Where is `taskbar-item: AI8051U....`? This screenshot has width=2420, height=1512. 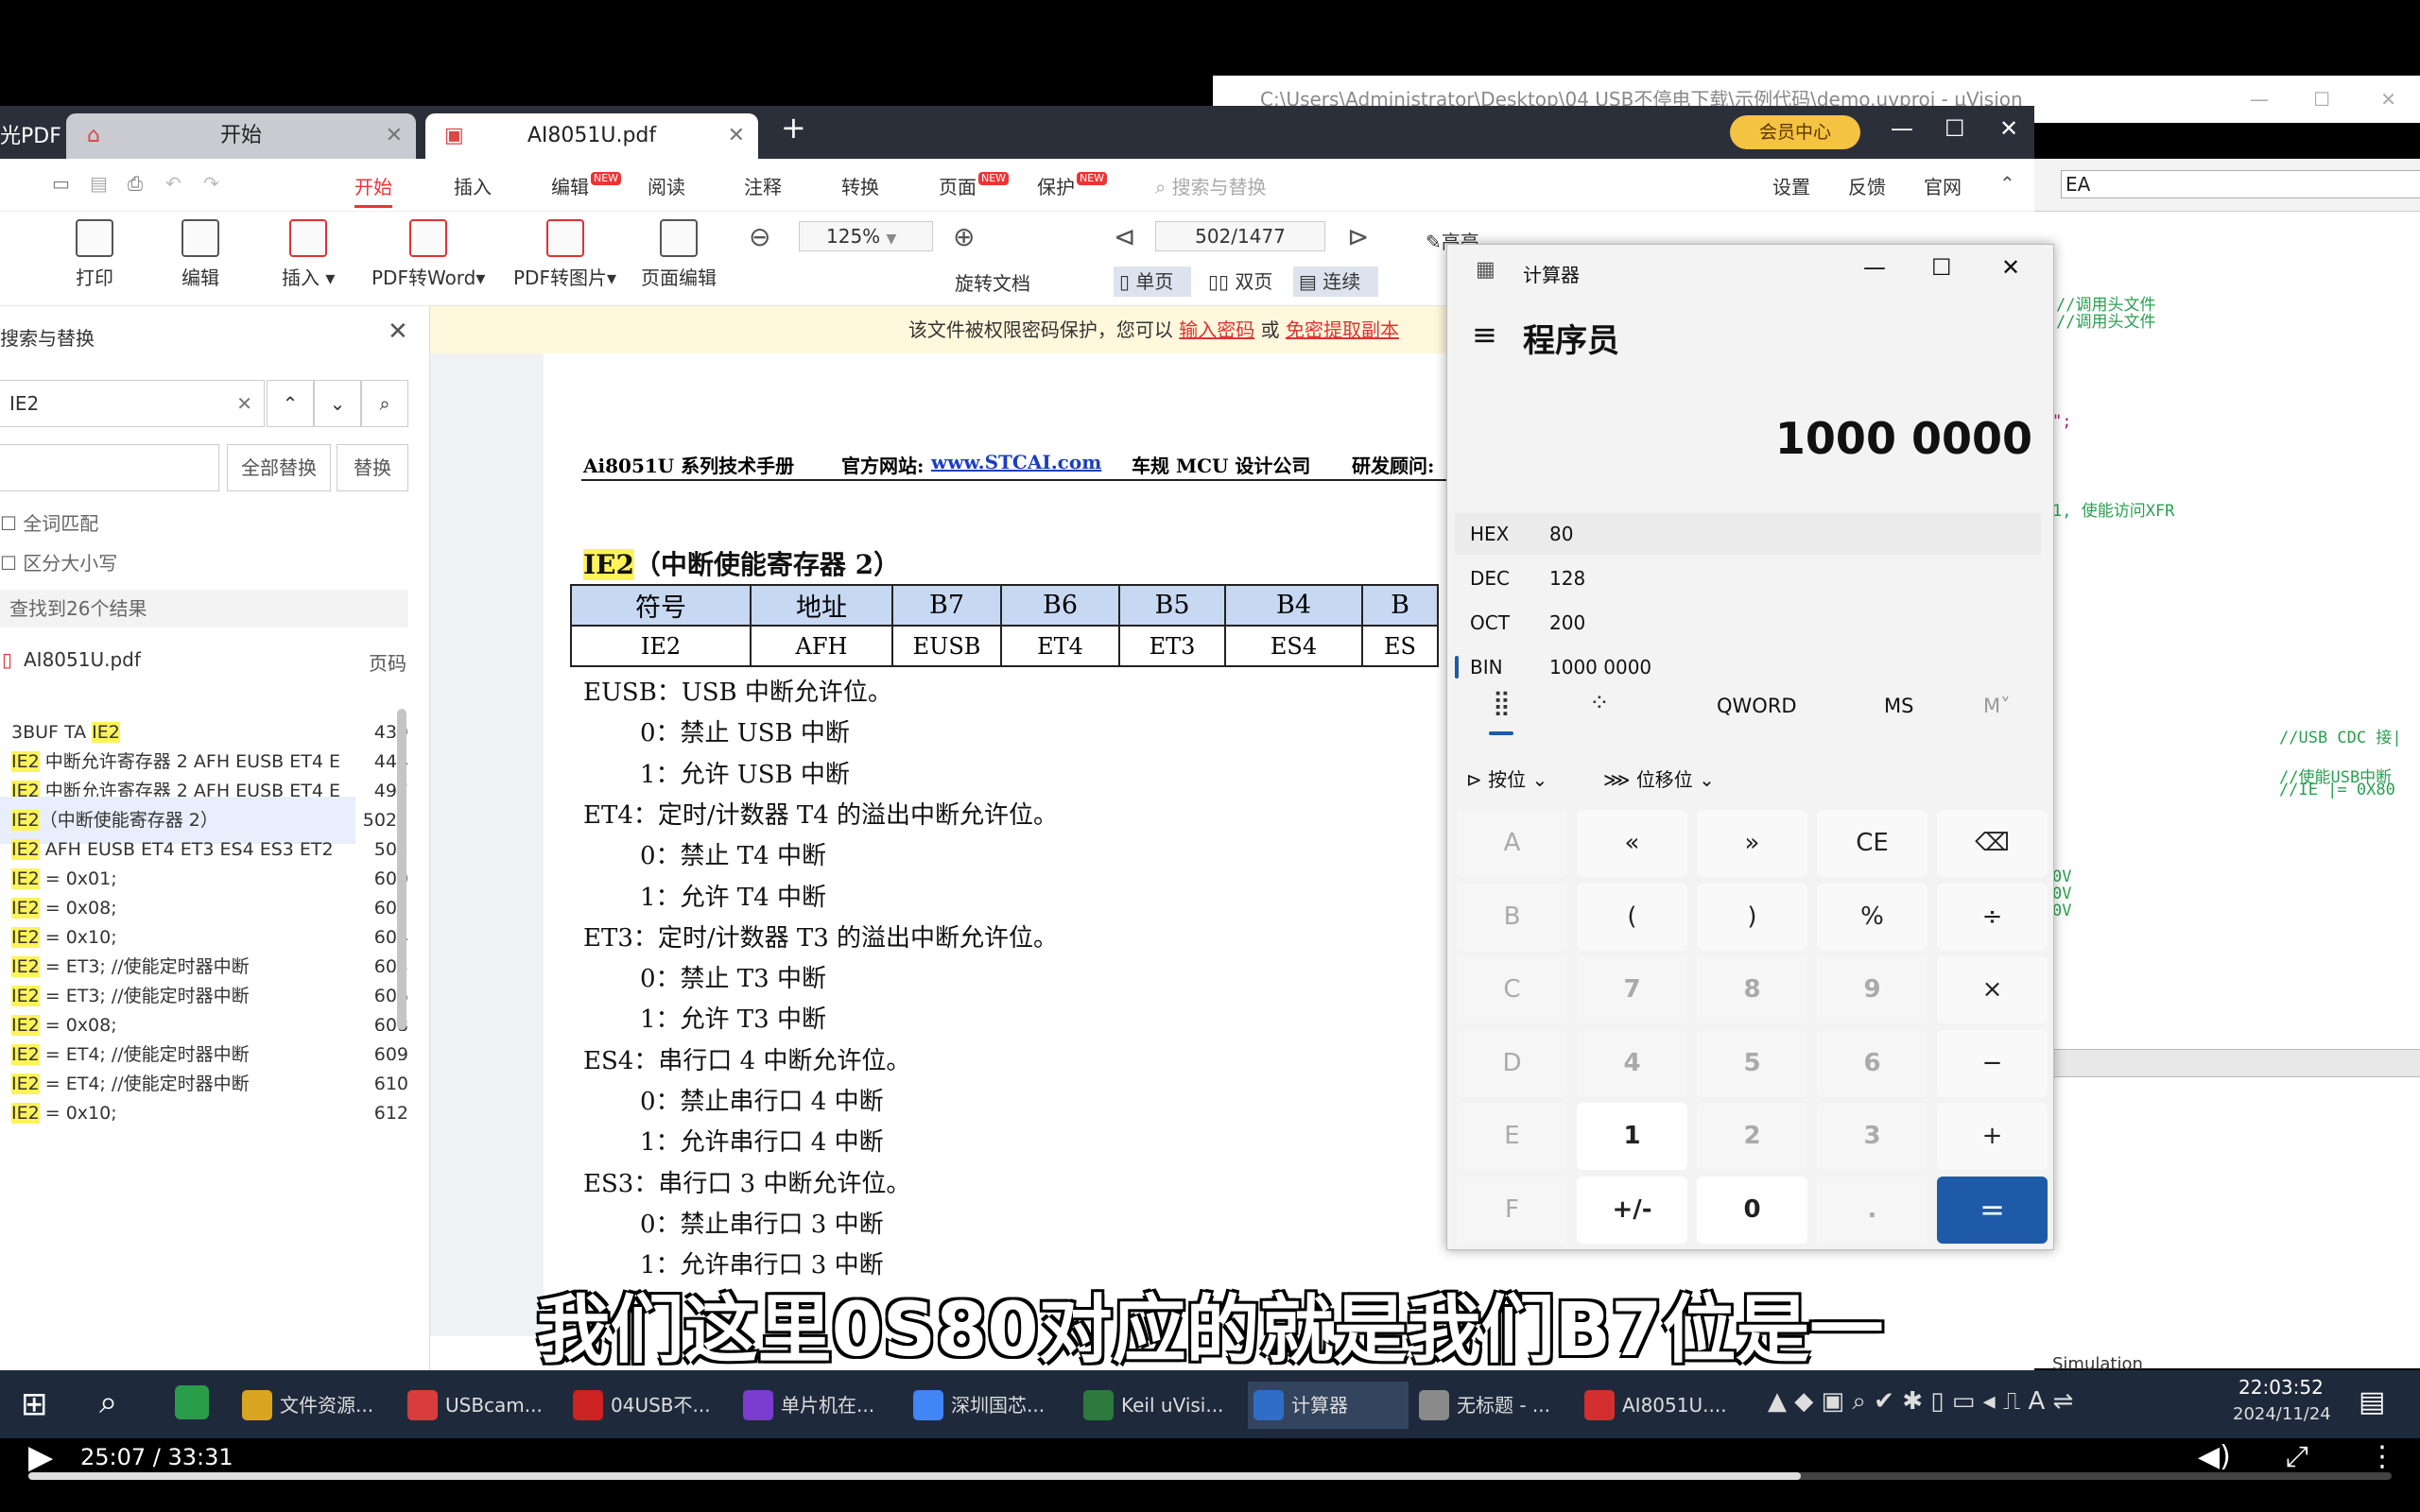 taskbar-item: AI8051U.... is located at coordinates (1659, 1405).